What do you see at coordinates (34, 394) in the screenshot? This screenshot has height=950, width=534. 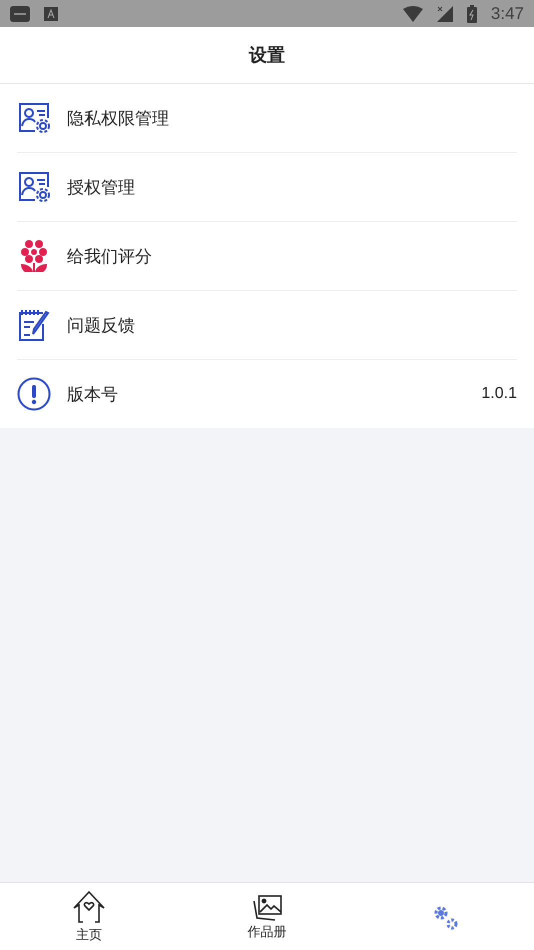 I see `info-icon` at bounding box center [34, 394].